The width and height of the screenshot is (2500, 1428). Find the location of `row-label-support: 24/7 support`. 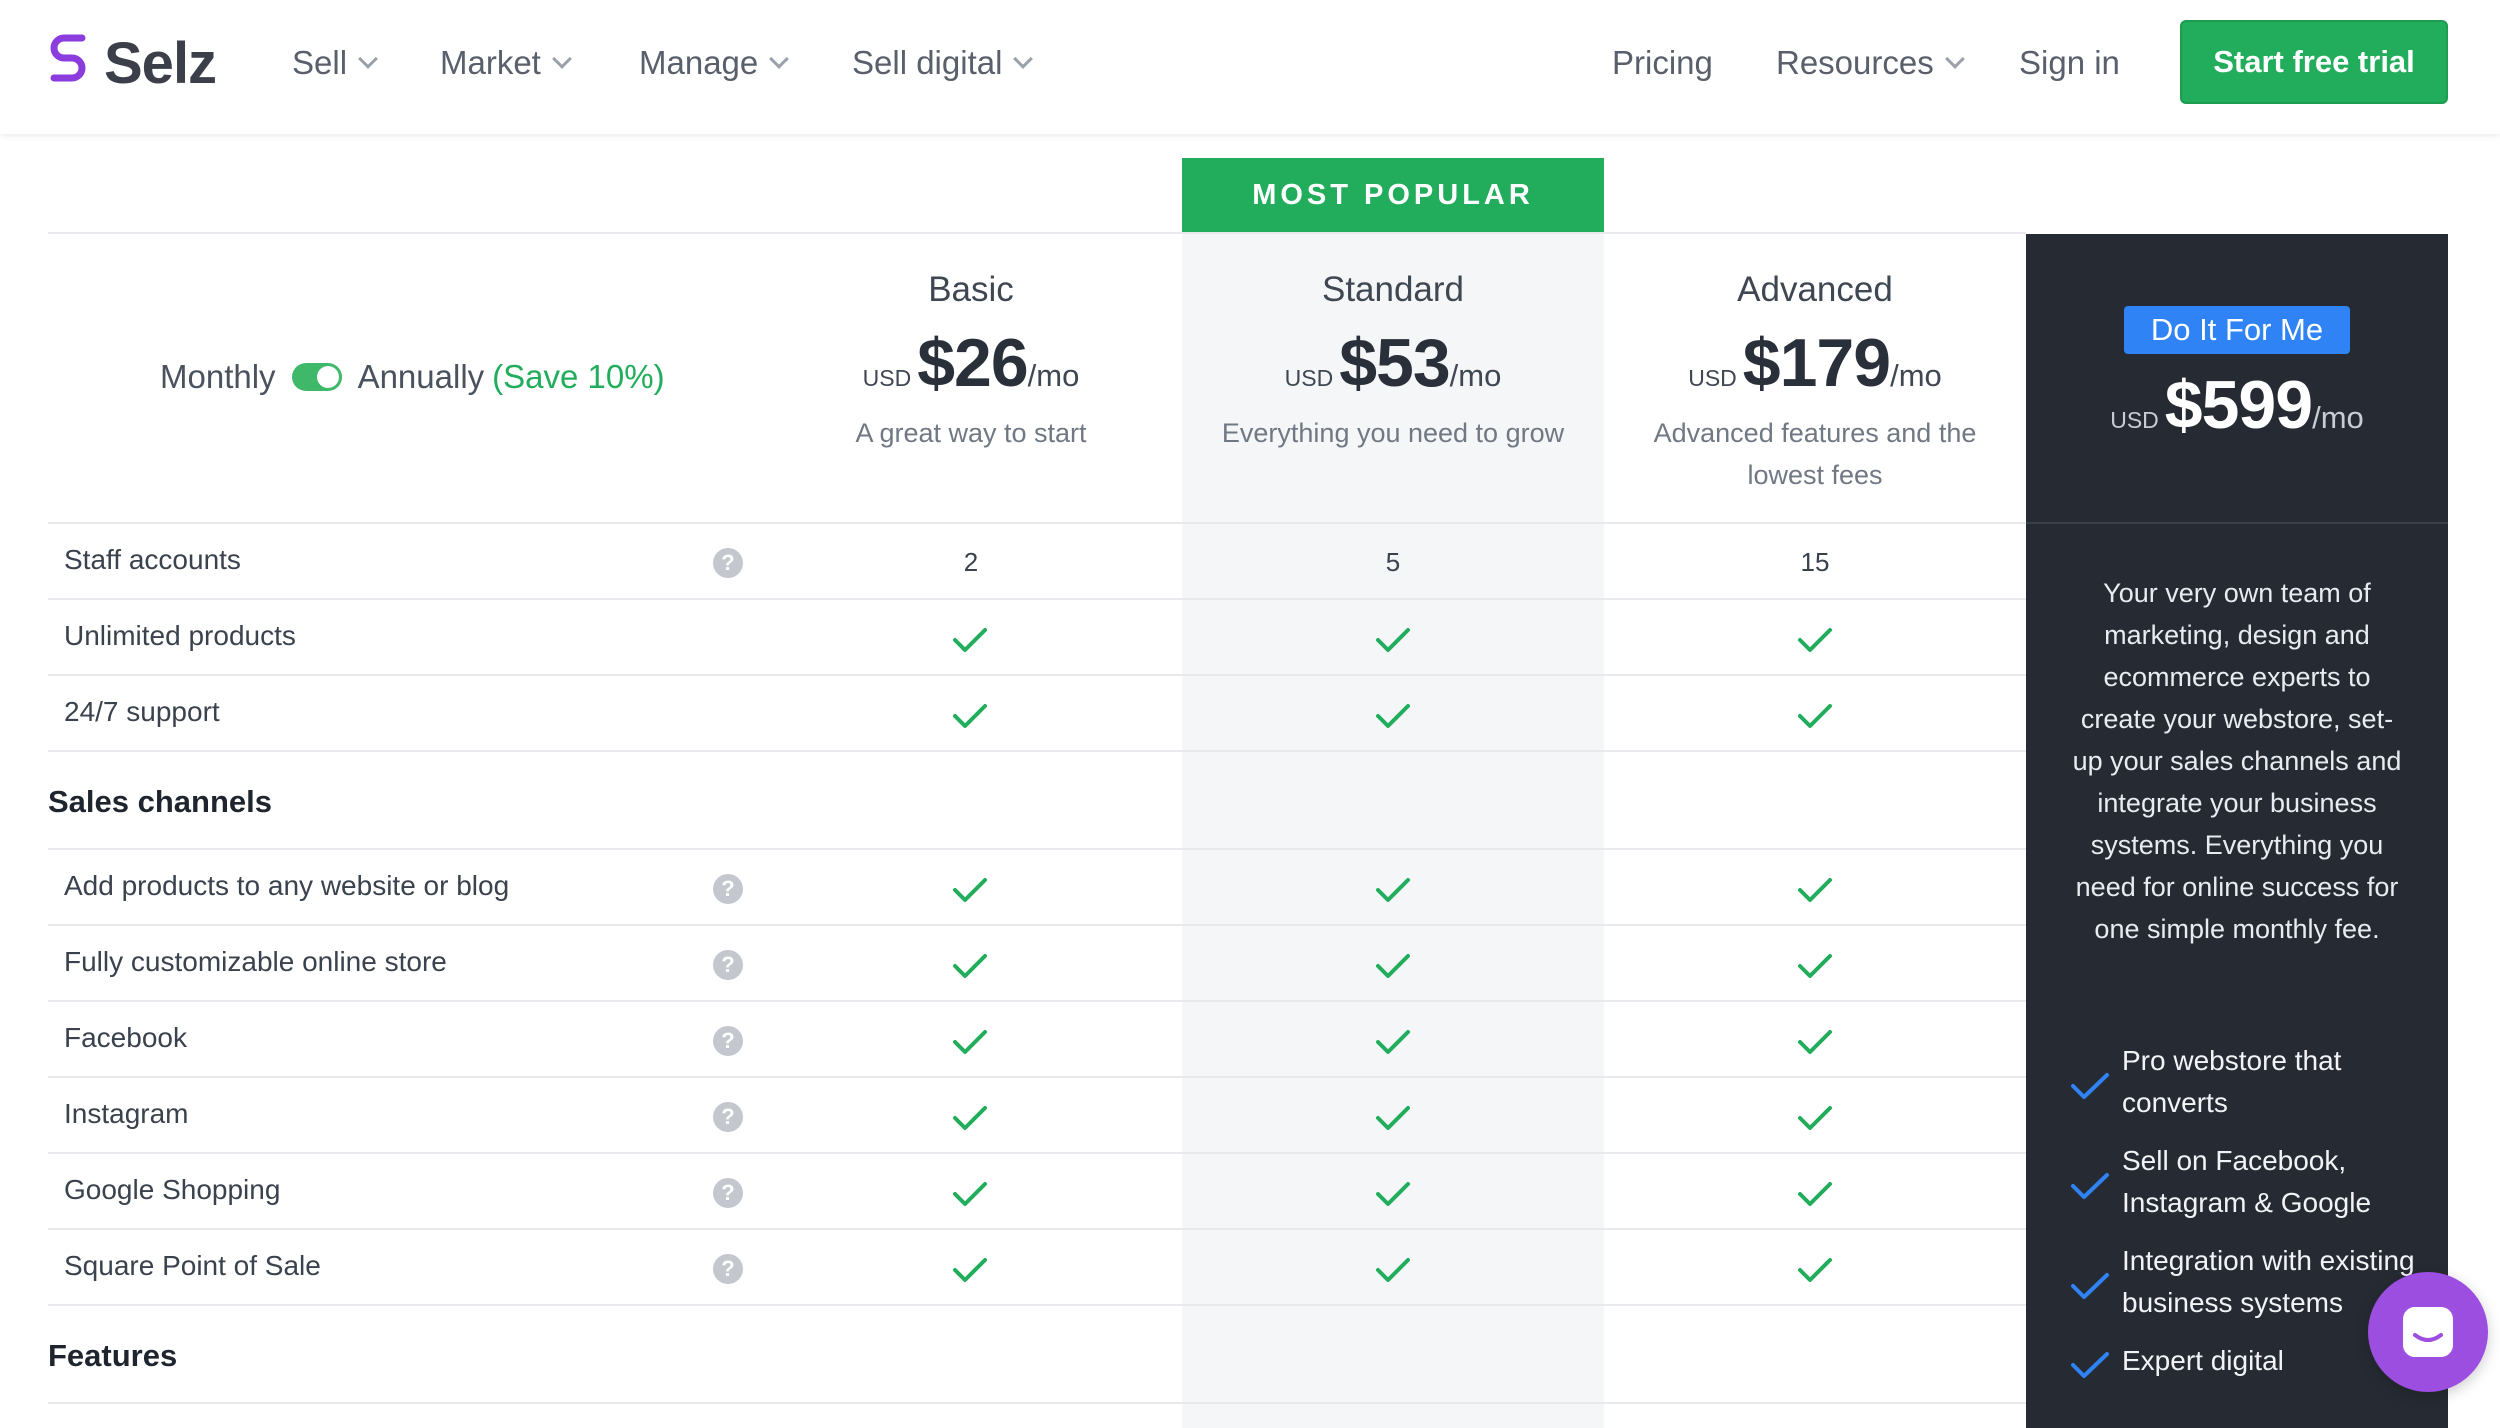

row-label-support: 24/7 support is located at coordinates (142, 711).